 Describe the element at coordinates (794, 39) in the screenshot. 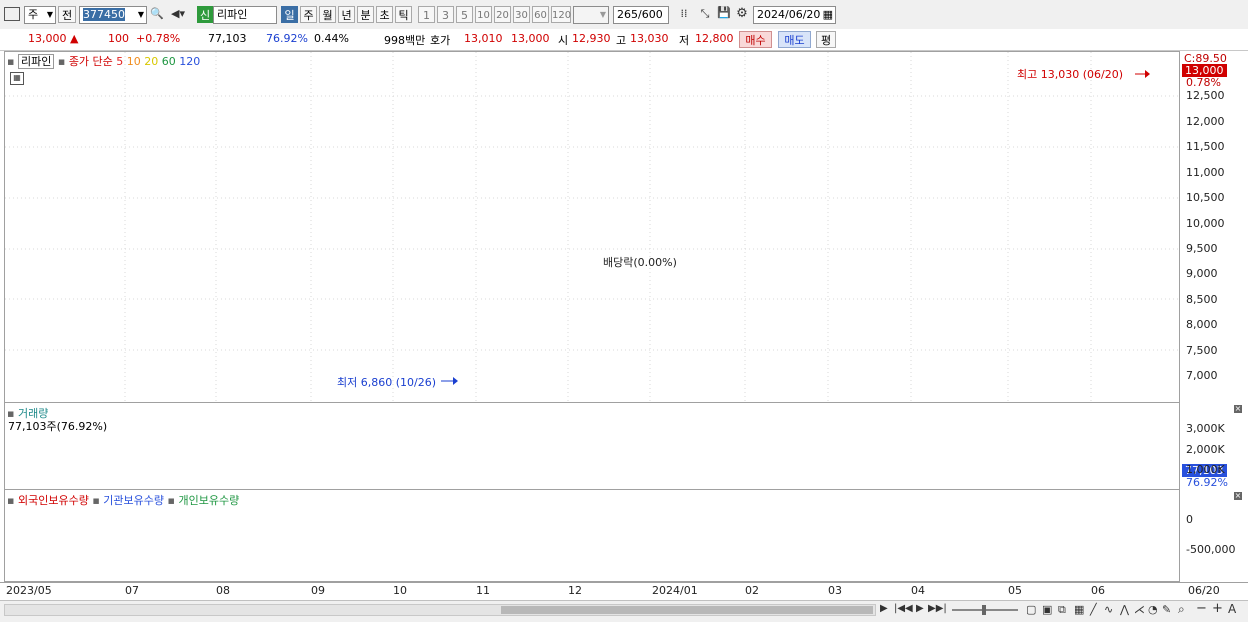

I see `sell-button: 매도` at that location.